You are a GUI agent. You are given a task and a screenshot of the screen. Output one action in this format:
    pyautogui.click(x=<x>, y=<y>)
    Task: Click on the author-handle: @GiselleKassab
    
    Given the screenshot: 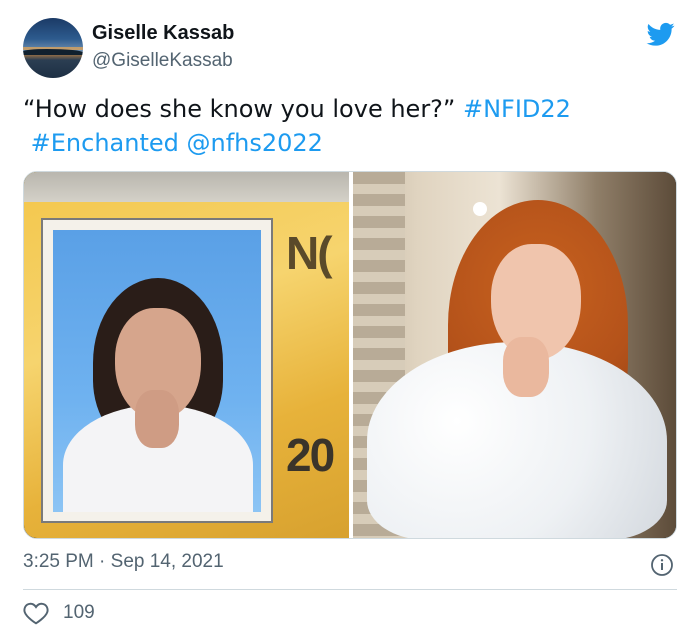 What is the action you would take?
    pyautogui.click(x=162, y=61)
    